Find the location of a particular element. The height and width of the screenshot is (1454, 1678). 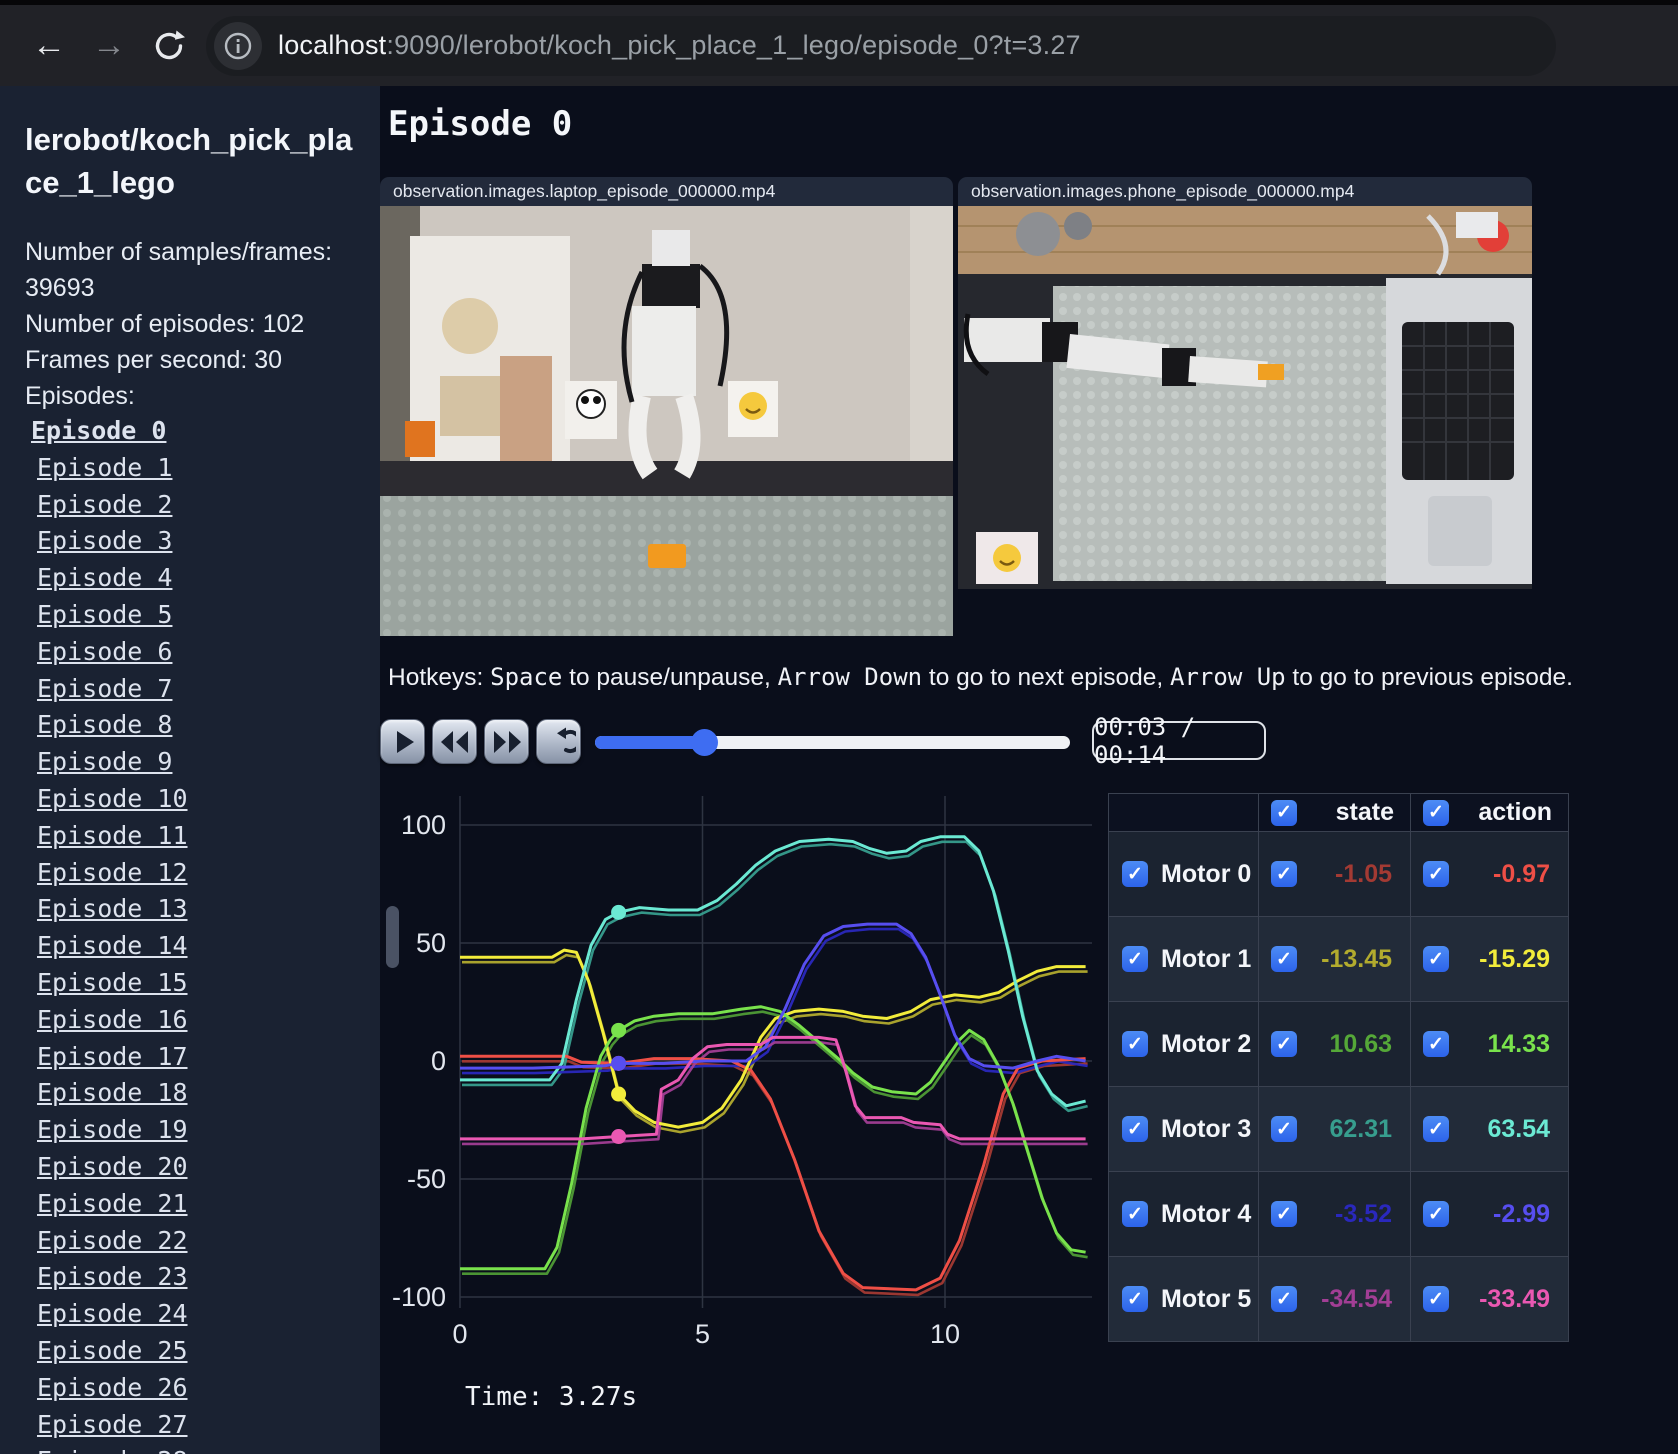

fast-forward-icon is located at coordinates (507, 741).